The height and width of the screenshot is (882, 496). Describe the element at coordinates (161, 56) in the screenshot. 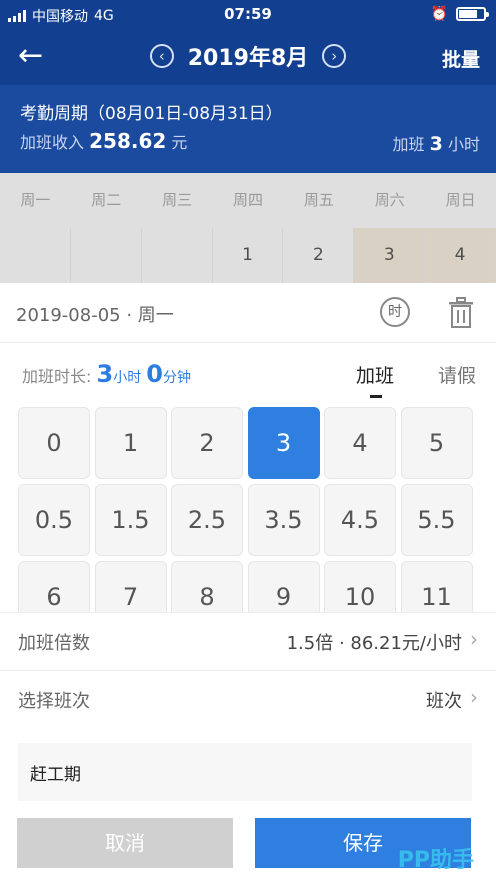

I see `prev-month-button: ‹` at that location.